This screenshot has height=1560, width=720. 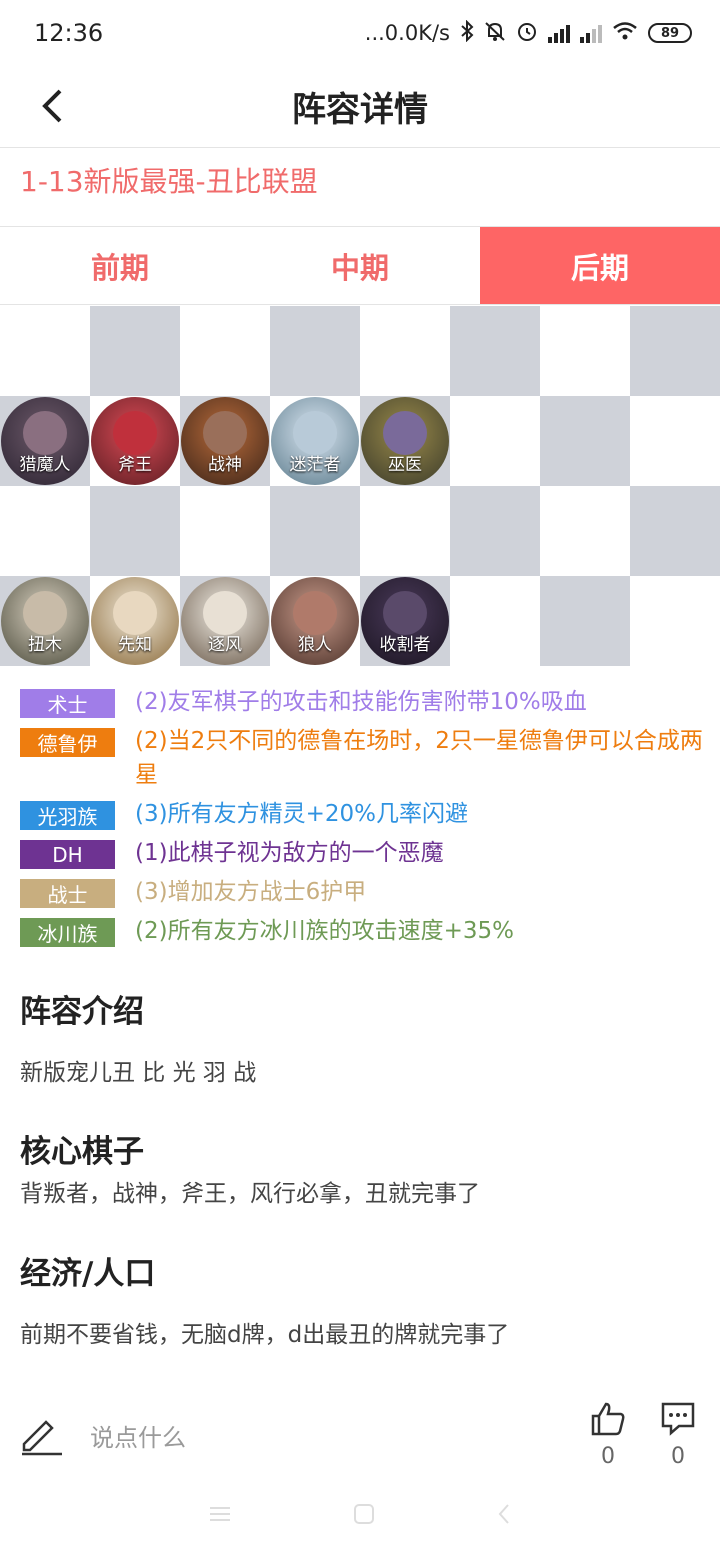 I want to click on hero-name: 猎魔人, so click(x=45, y=465).